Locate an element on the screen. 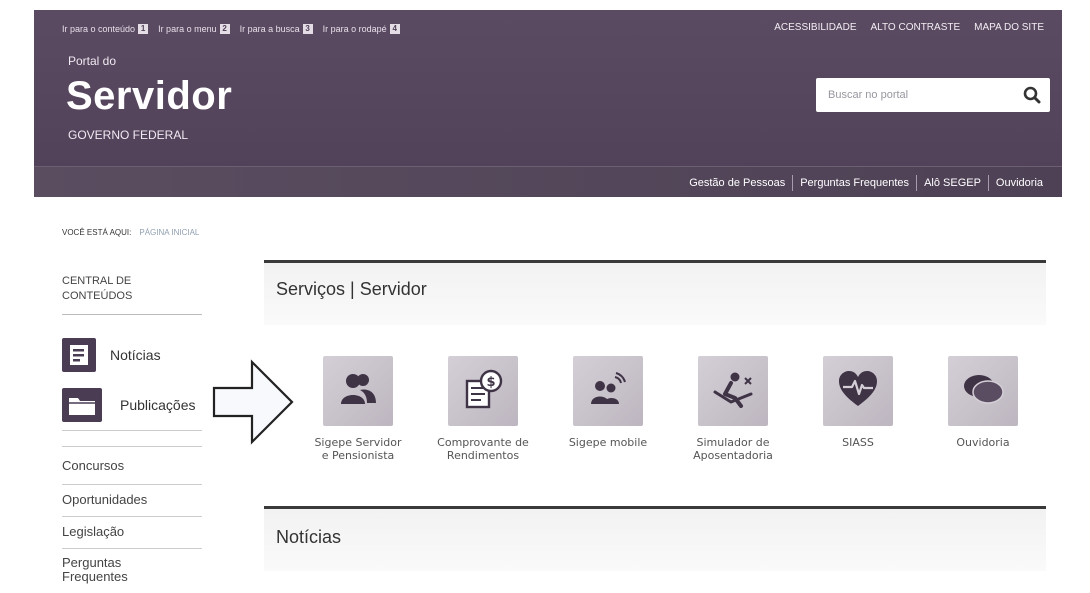 The height and width of the screenshot is (593, 1090). site-logo-title: Servidor is located at coordinates (149, 96).